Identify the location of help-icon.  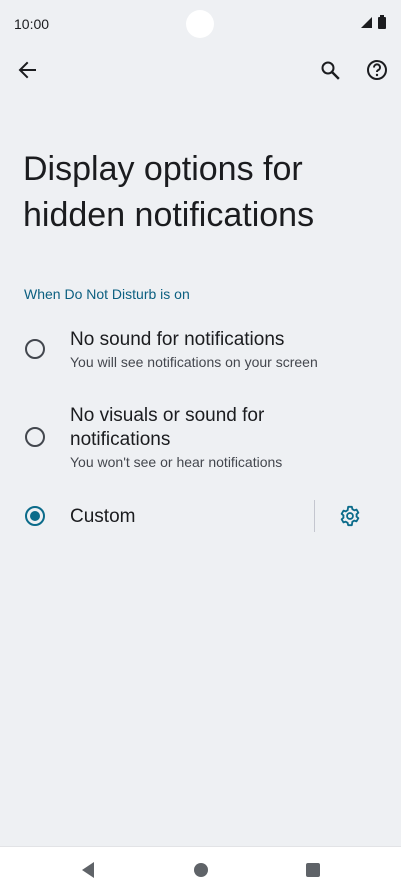
(377, 70).